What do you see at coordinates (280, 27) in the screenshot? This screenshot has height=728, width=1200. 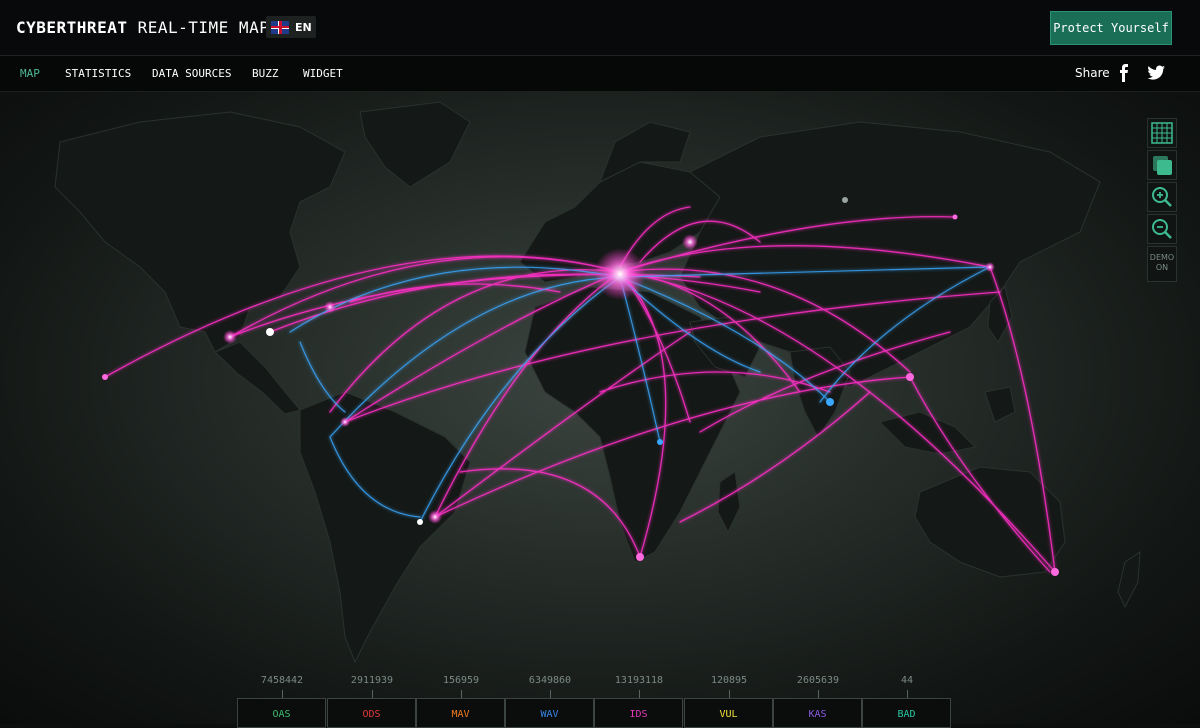 I see `uk-flag-icon` at bounding box center [280, 27].